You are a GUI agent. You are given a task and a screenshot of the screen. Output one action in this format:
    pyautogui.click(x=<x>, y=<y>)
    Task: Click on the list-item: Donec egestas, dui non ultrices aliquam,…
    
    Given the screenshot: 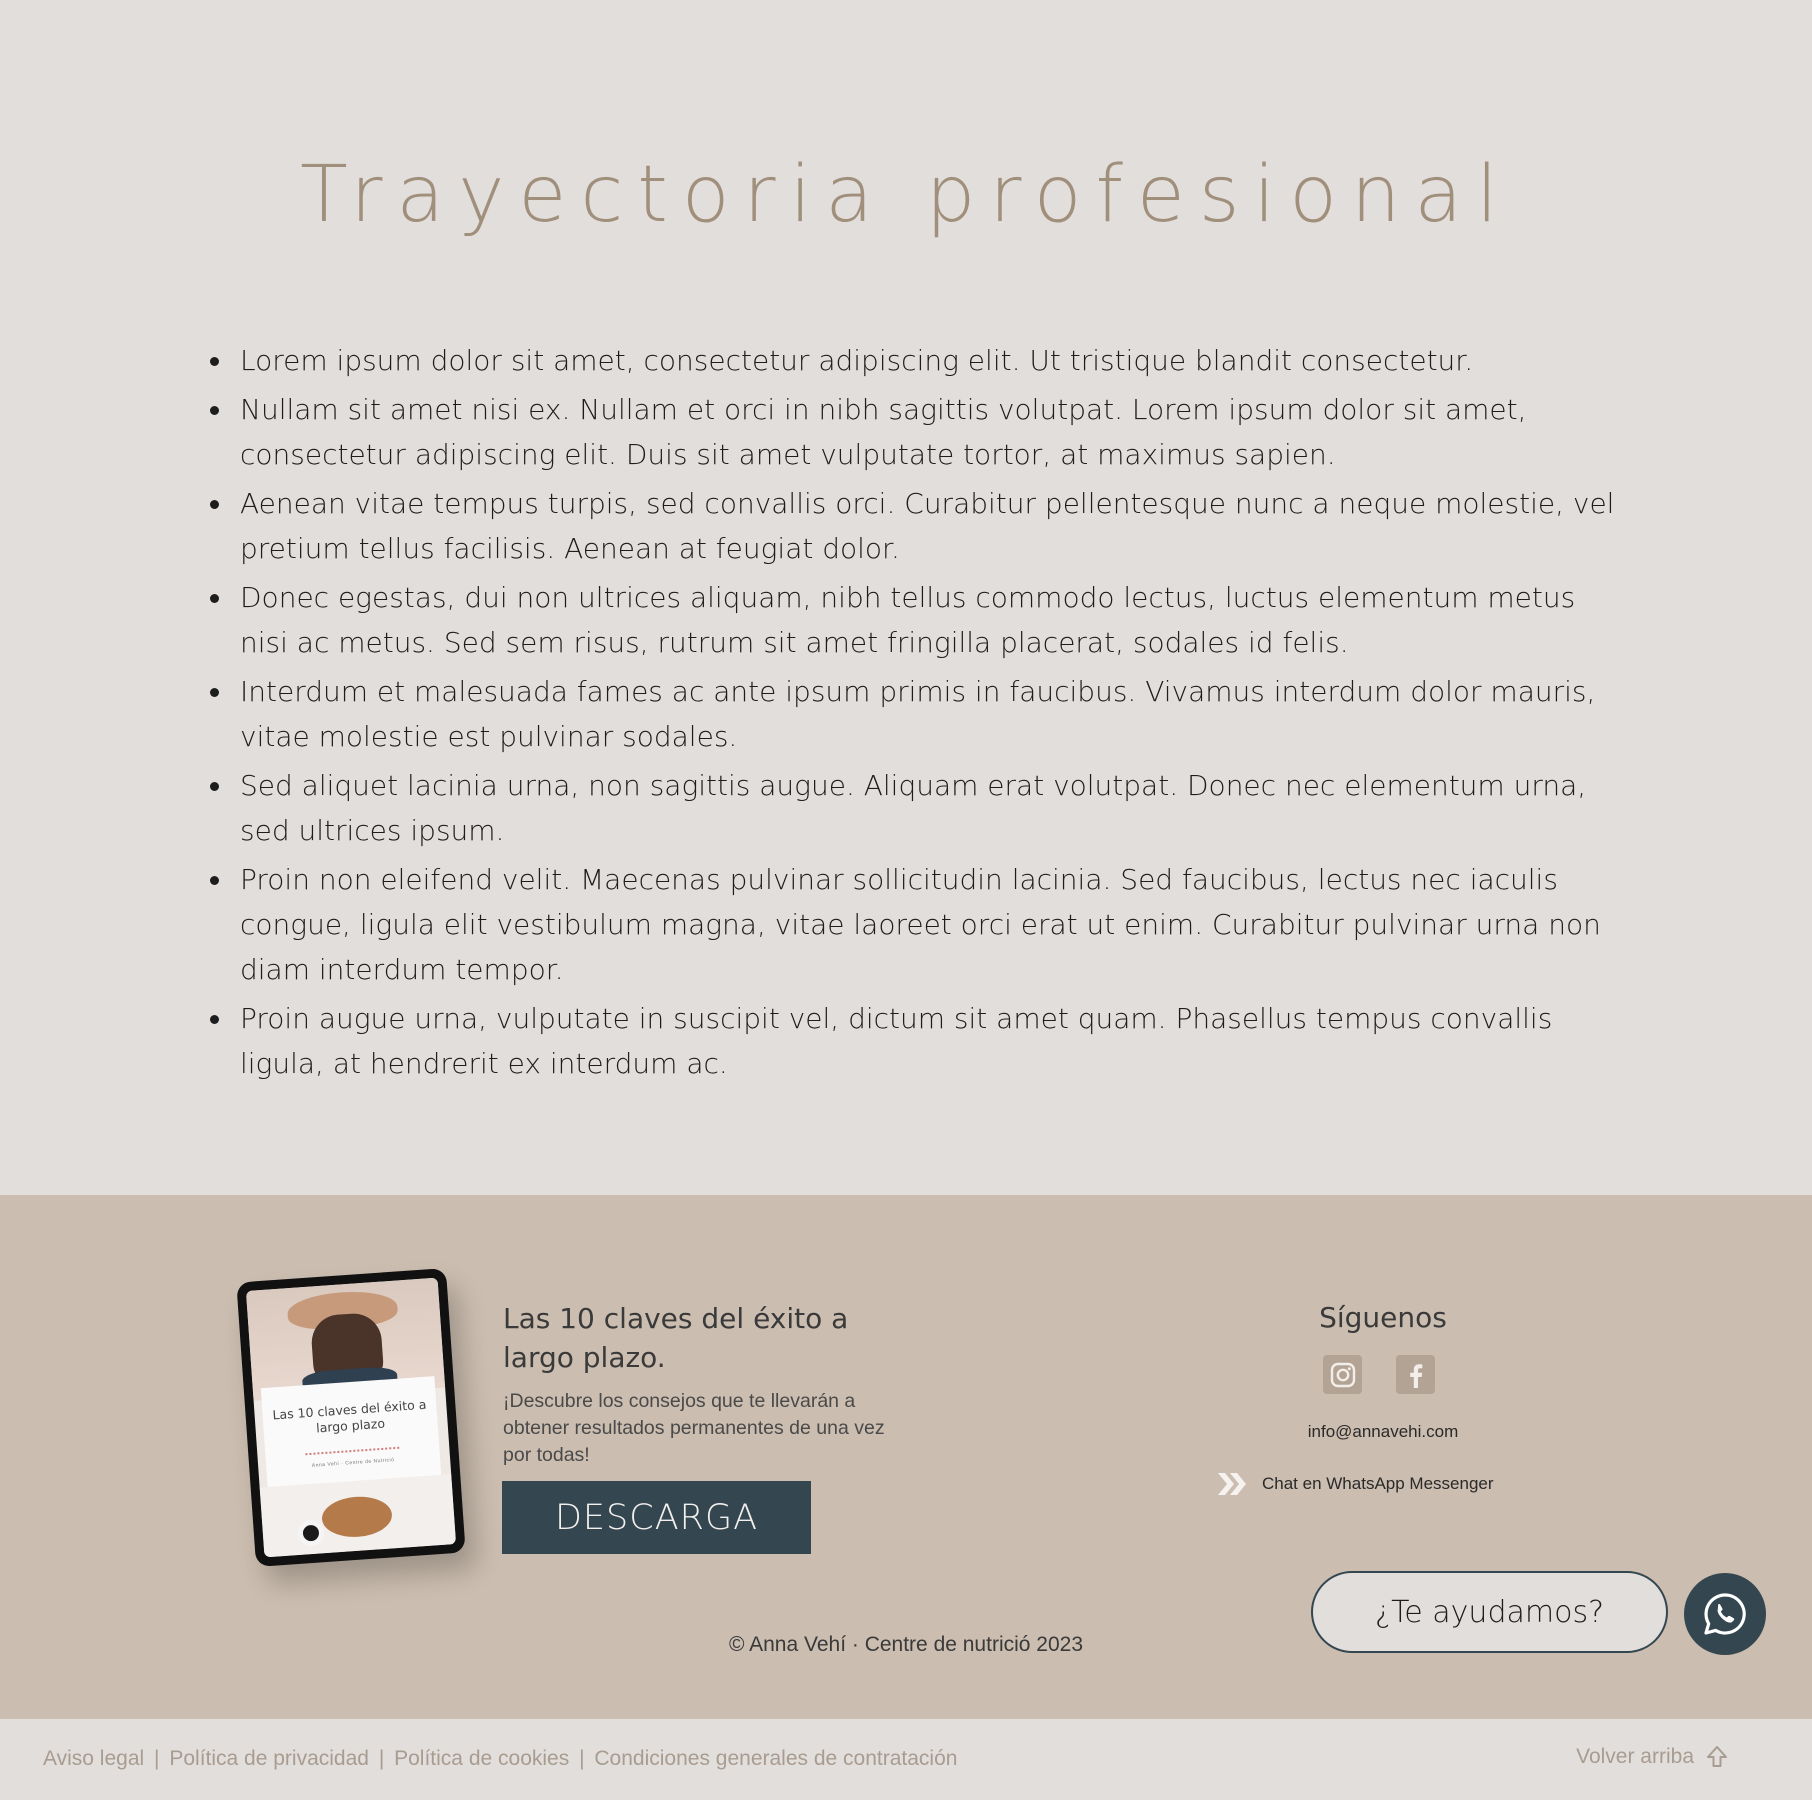 What is the action you would take?
    pyautogui.click(x=918, y=620)
    